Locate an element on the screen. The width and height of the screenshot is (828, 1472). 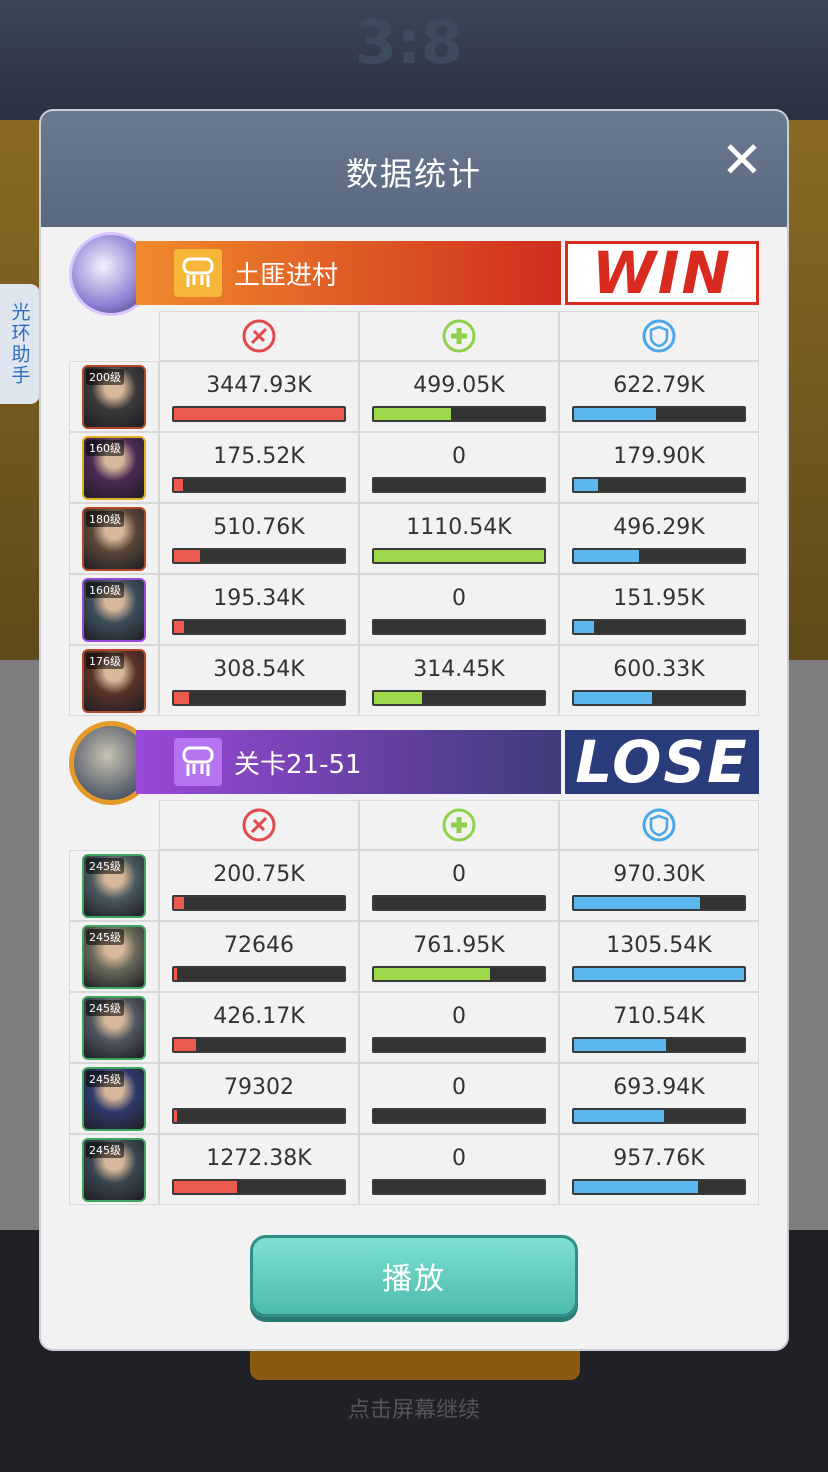
battle-score: 3:8 is located at coordinates (409, 43).